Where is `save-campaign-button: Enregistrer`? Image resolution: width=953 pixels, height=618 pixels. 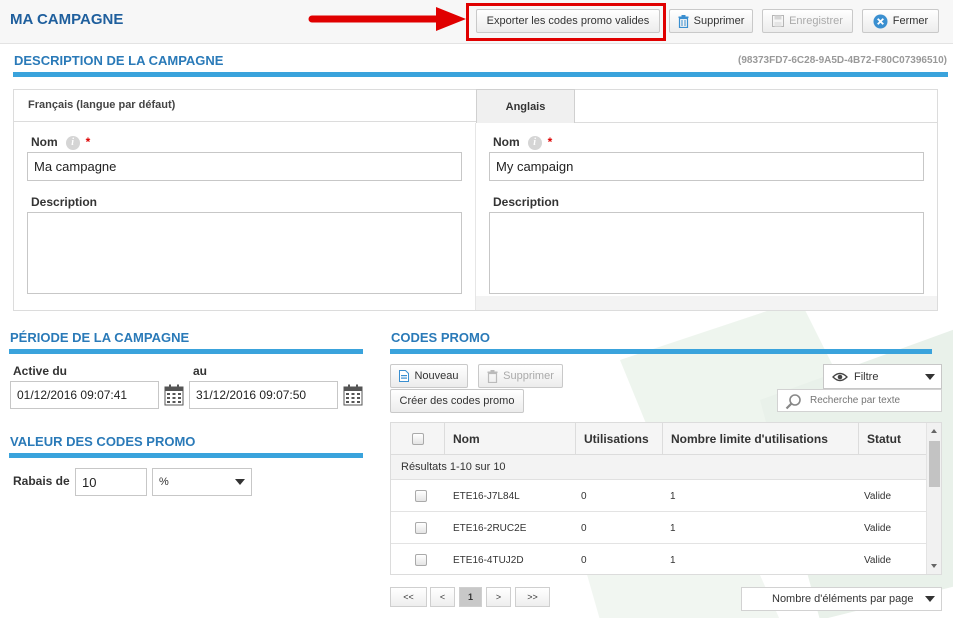
save-campaign-button: Enregistrer is located at coordinates (807, 21).